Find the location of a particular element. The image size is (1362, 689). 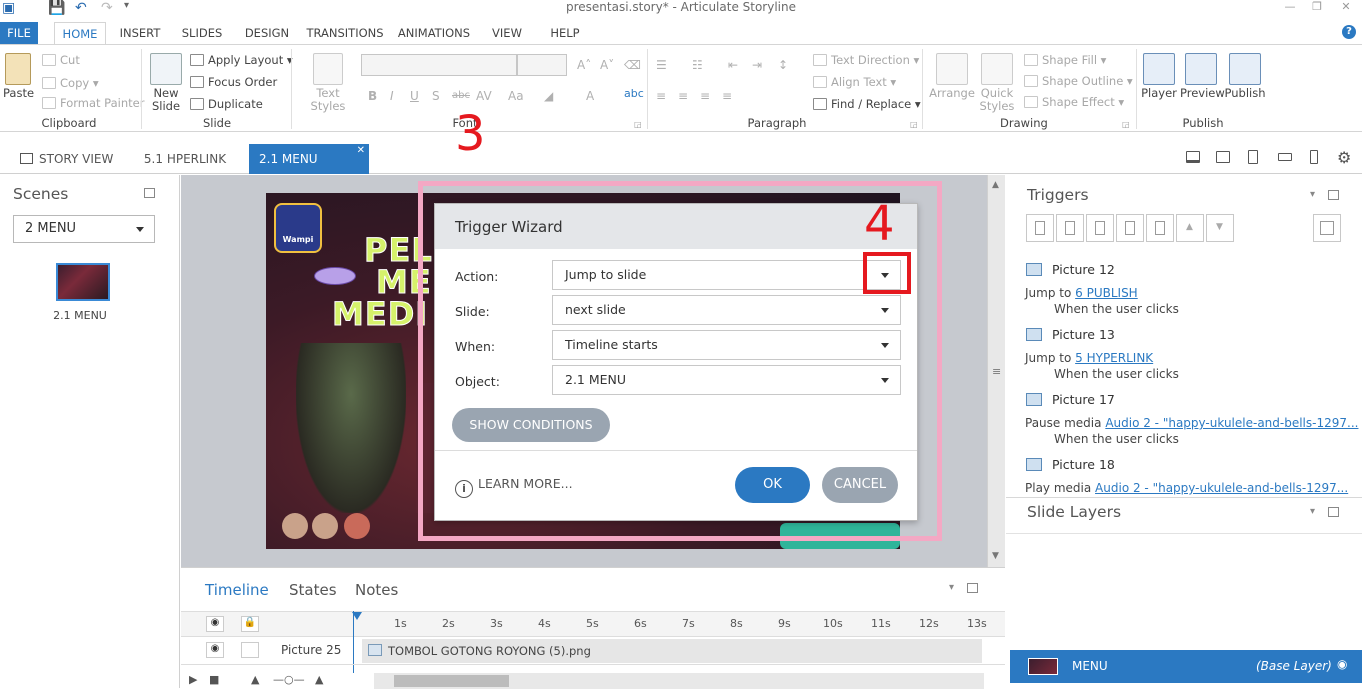

tab-animations: ANIMATIONS is located at coordinates (434, 33).